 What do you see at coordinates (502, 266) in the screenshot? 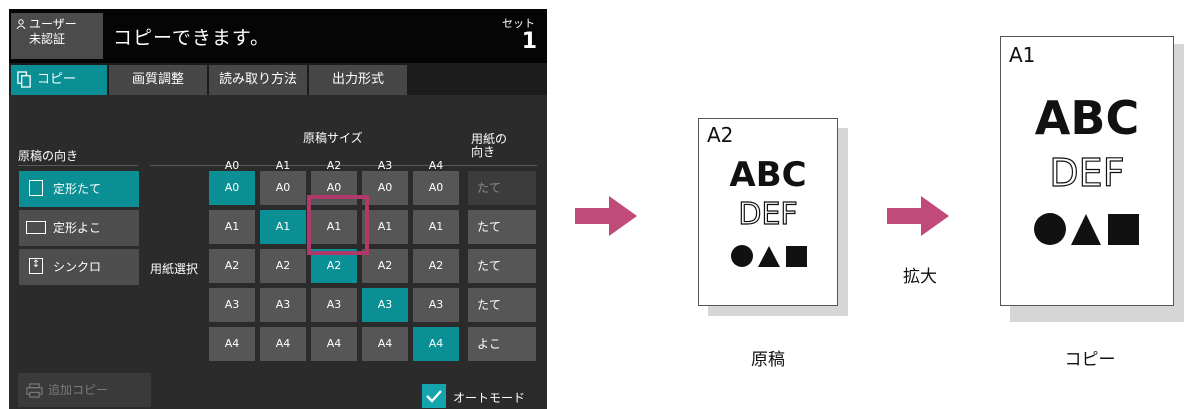
I see `paper-orientation-a2: たて` at bounding box center [502, 266].